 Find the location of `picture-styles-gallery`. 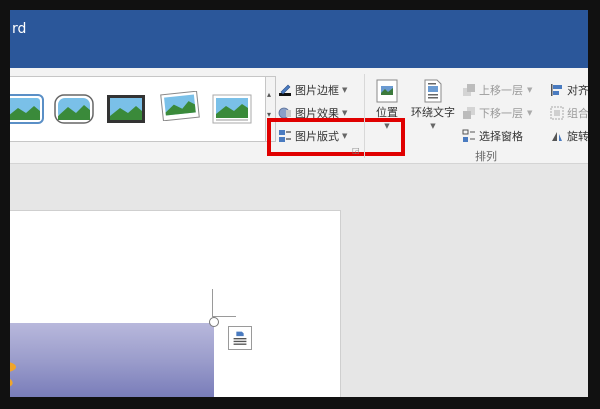

picture-styles-gallery is located at coordinates (138, 109).